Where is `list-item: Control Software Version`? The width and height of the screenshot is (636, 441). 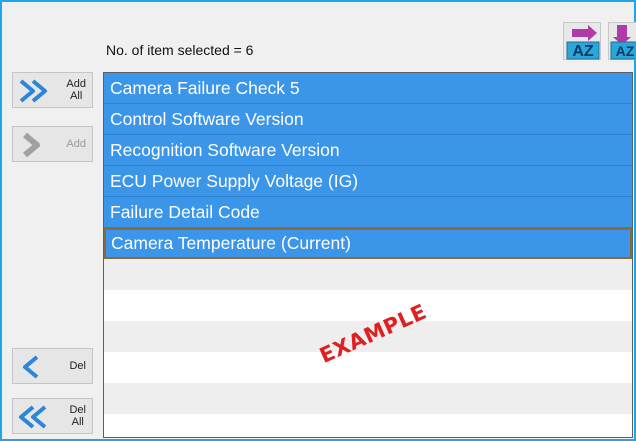 list-item: Control Software Version is located at coordinates (368, 119).